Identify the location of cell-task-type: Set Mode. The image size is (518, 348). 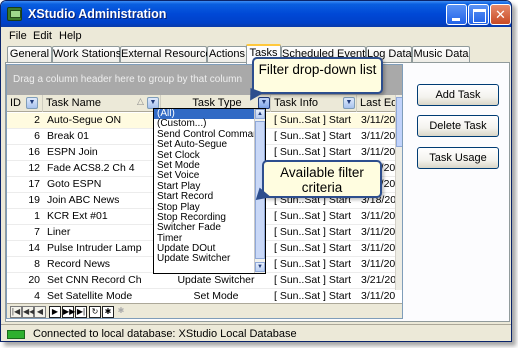
(216, 297).